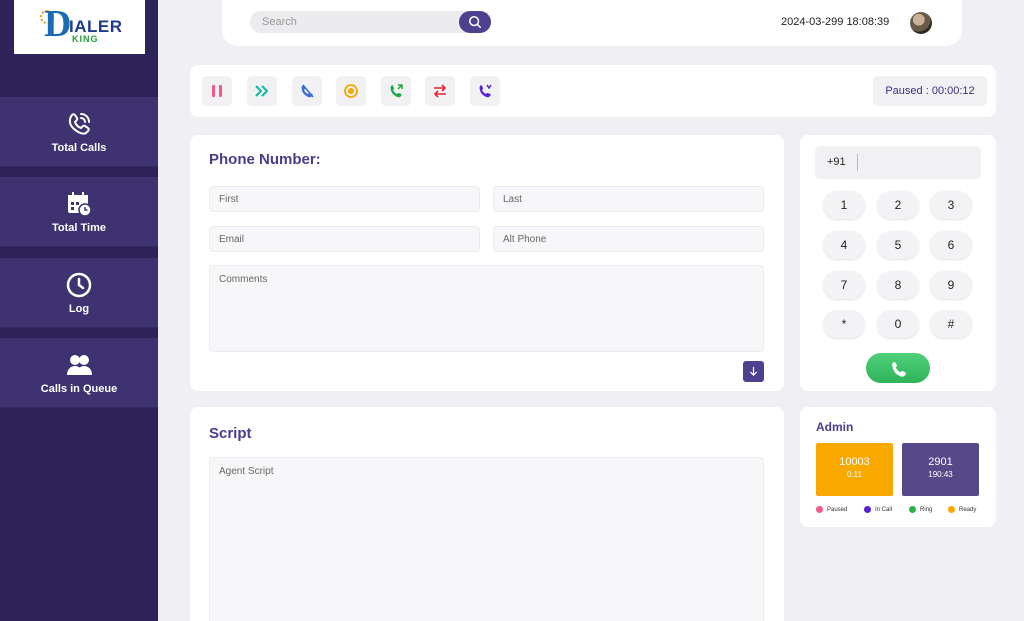 The width and height of the screenshot is (1024, 621). I want to click on agent-id: 10003, so click(854, 462).